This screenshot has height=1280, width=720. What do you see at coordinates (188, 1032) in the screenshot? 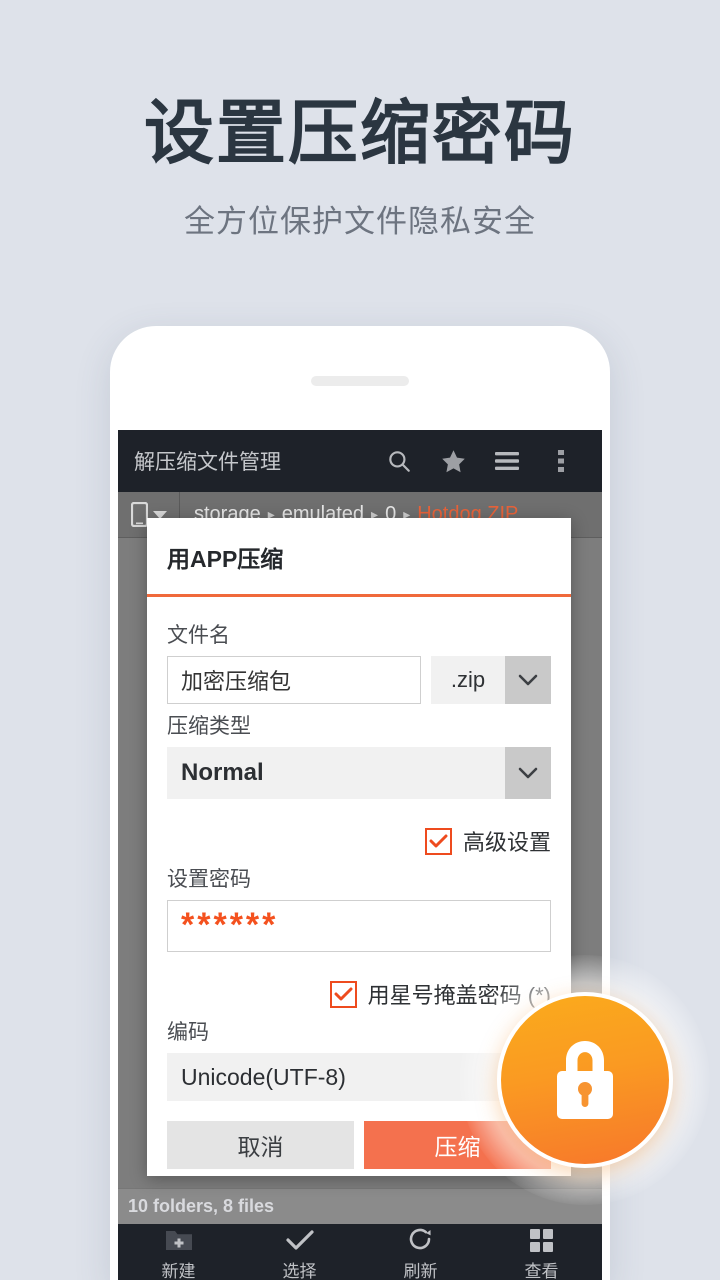
I see `encoding-label: 编码` at bounding box center [188, 1032].